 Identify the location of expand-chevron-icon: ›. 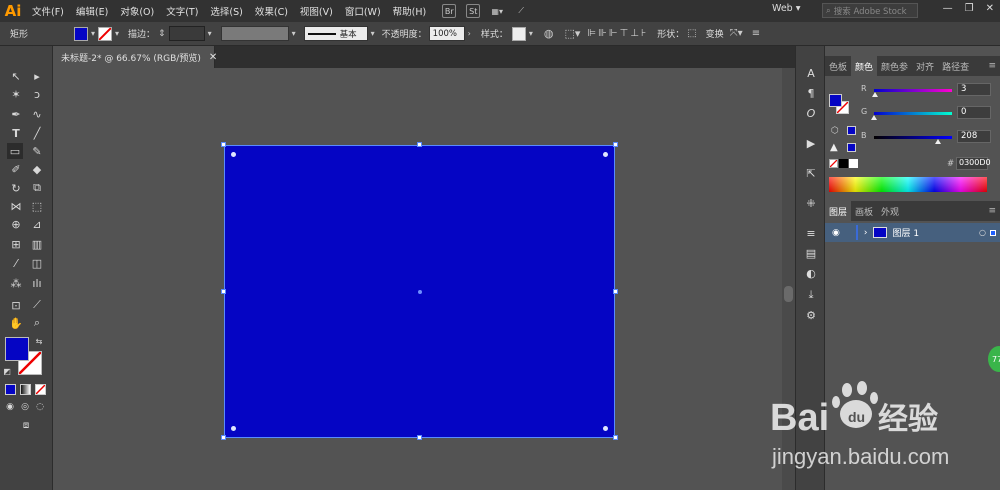
(866, 233).